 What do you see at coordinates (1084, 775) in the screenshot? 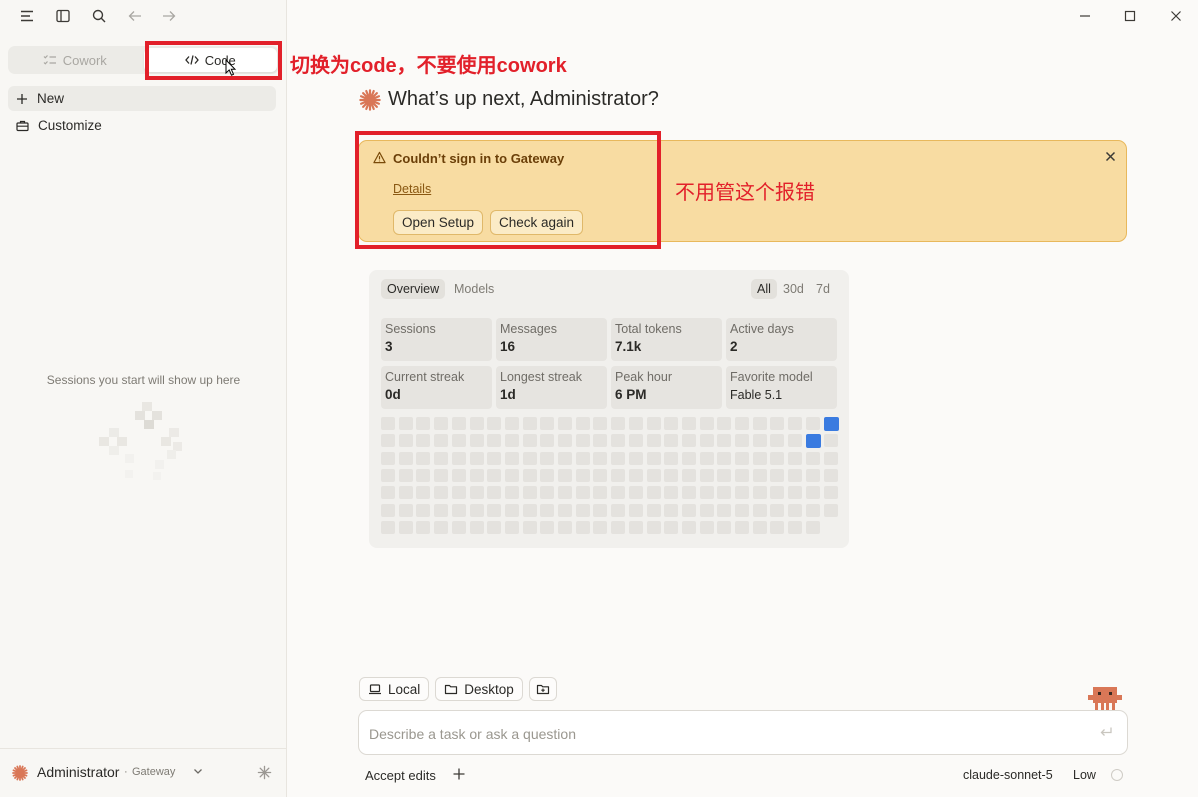
I see `effort-selector: Low` at bounding box center [1084, 775].